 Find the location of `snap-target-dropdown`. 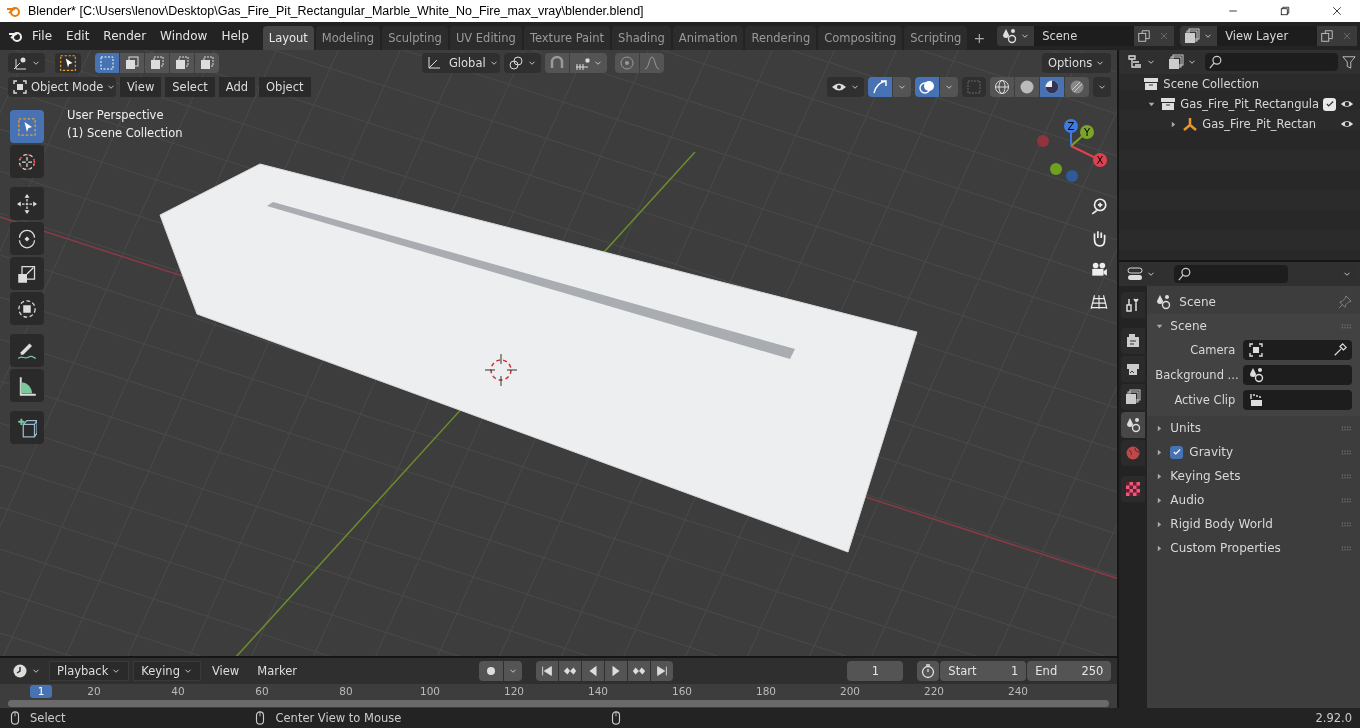

snap-target-dropdown is located at coordinates (588, 63).